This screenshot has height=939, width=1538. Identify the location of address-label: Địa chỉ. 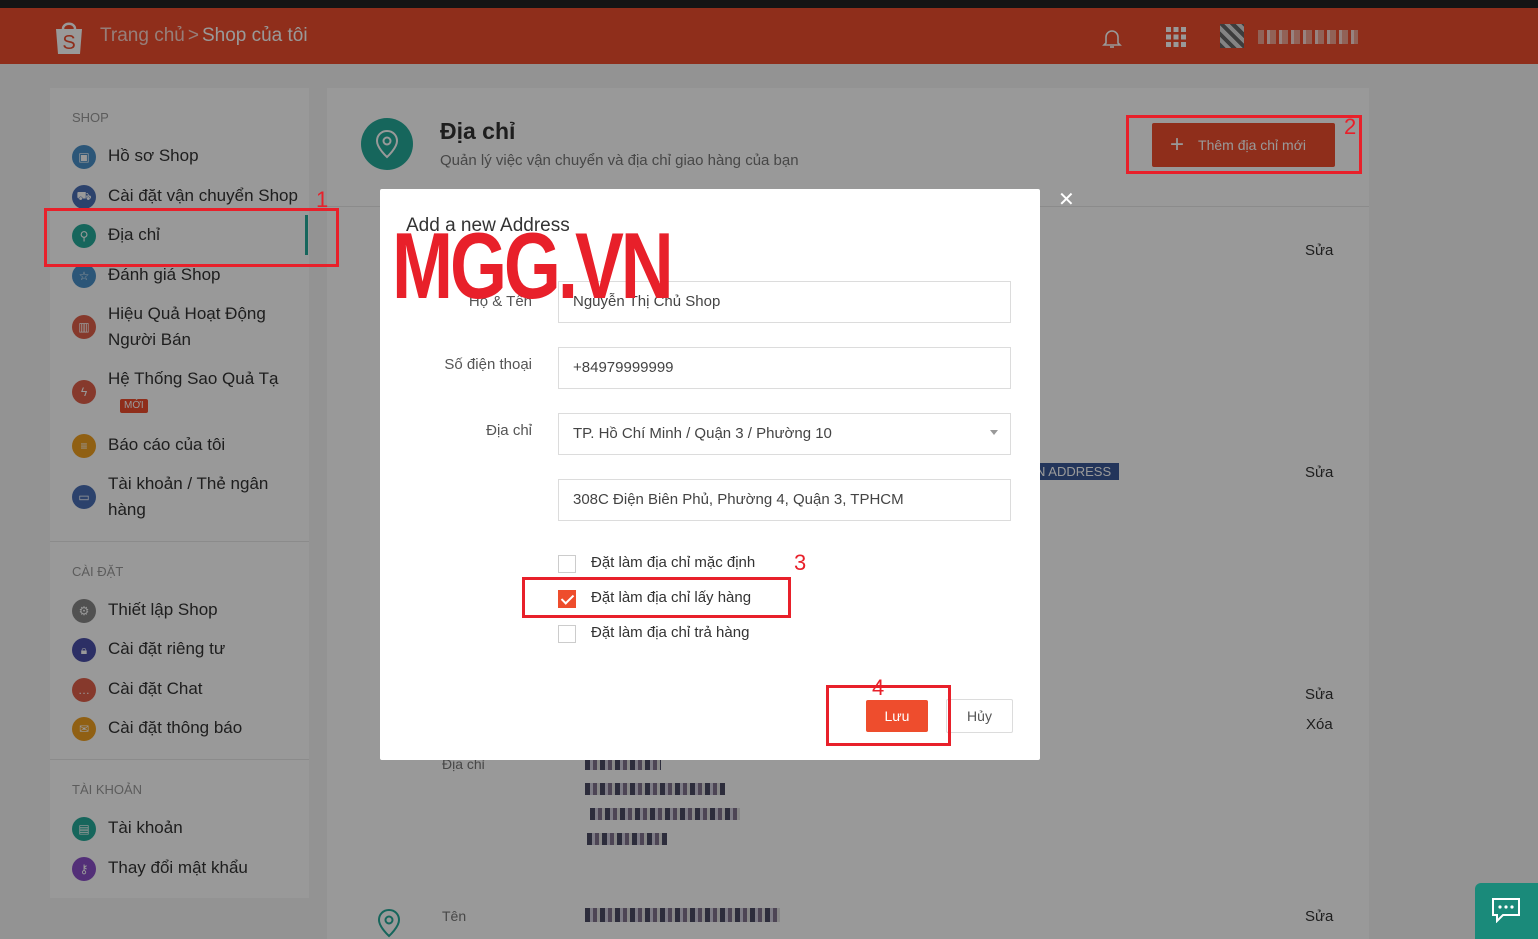
(509, 430).